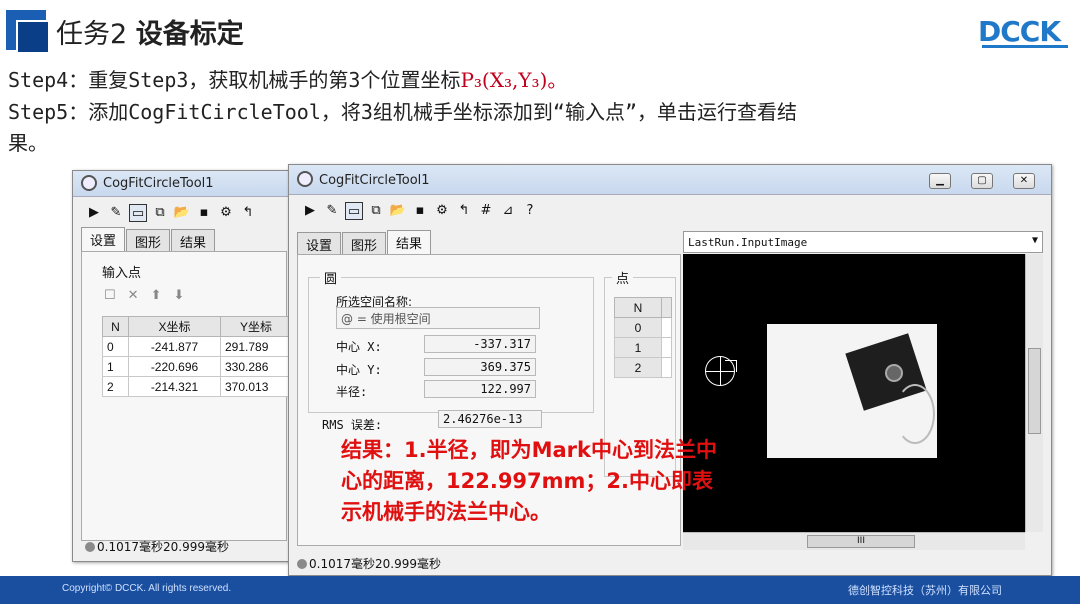 Image resolution: width=1080 pixels, height=604 pixels. Describe the element at coordinates (940, 181) in the screenshot. I see `minimize-button: ▁` at that location.